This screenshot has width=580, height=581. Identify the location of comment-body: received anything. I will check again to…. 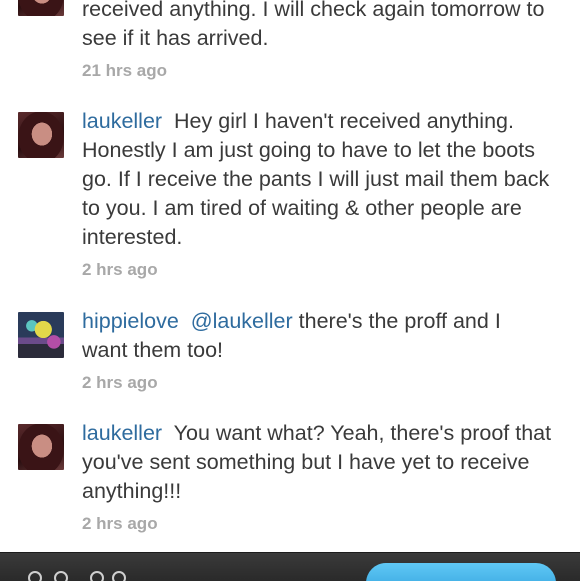
(317, 26).